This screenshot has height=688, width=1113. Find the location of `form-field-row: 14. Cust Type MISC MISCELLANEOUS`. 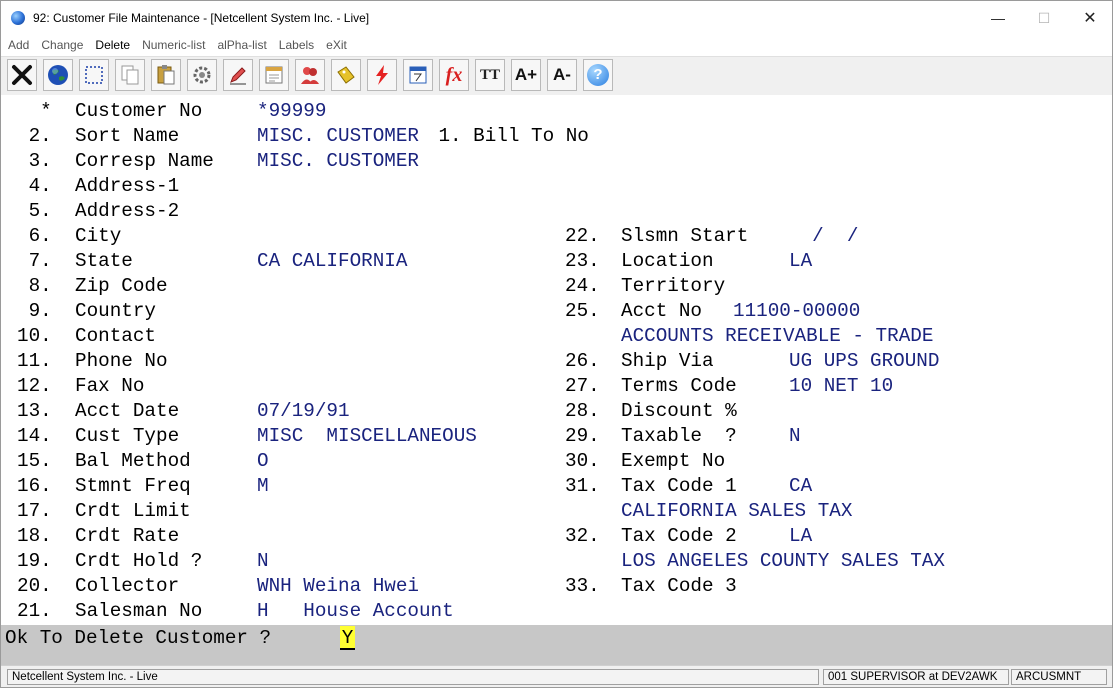

form-field-row: 14. Cust Type MISC MISCELLANEOUS is located at coordinates (247, 436).